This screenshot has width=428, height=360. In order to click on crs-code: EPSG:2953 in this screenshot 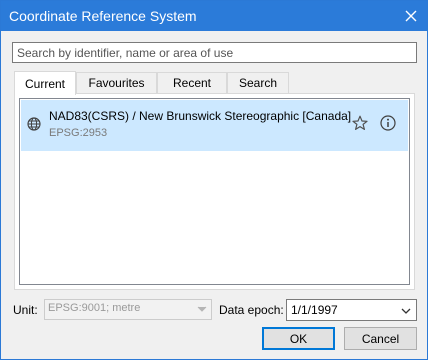, I will do `click(78, 133)`.